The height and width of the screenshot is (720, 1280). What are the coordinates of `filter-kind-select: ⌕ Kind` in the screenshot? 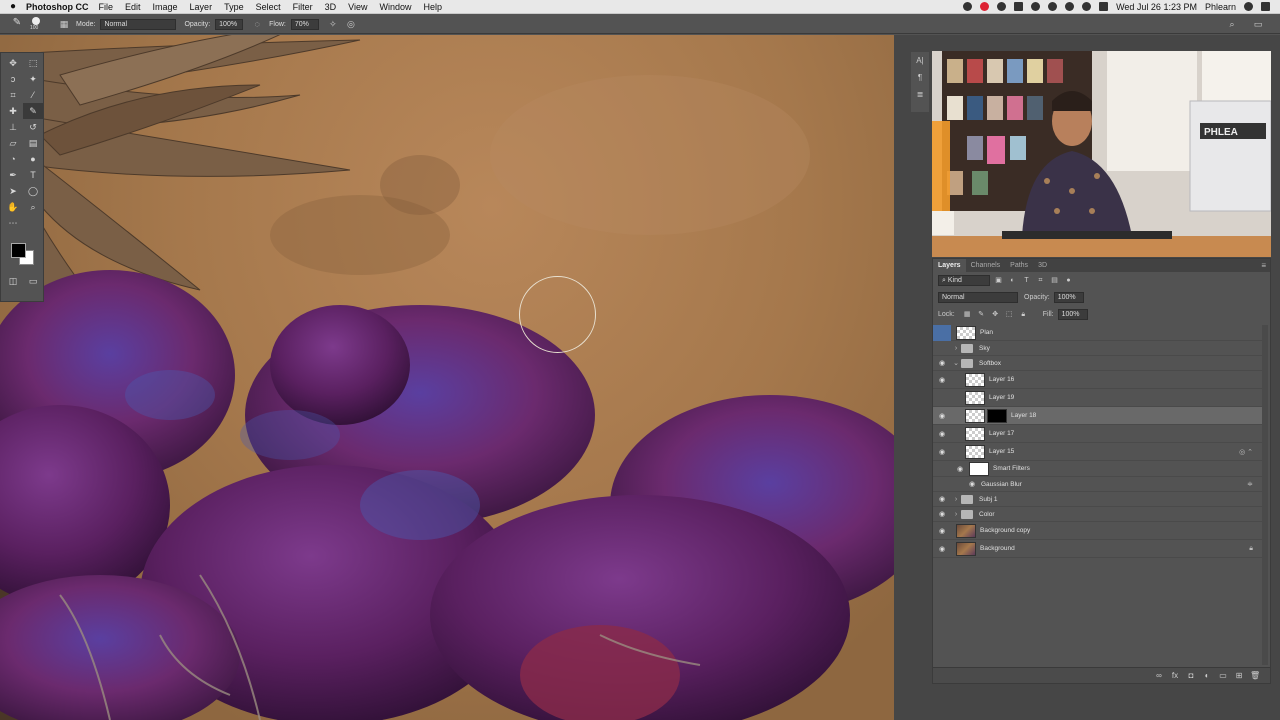 It's located at (964, 280).